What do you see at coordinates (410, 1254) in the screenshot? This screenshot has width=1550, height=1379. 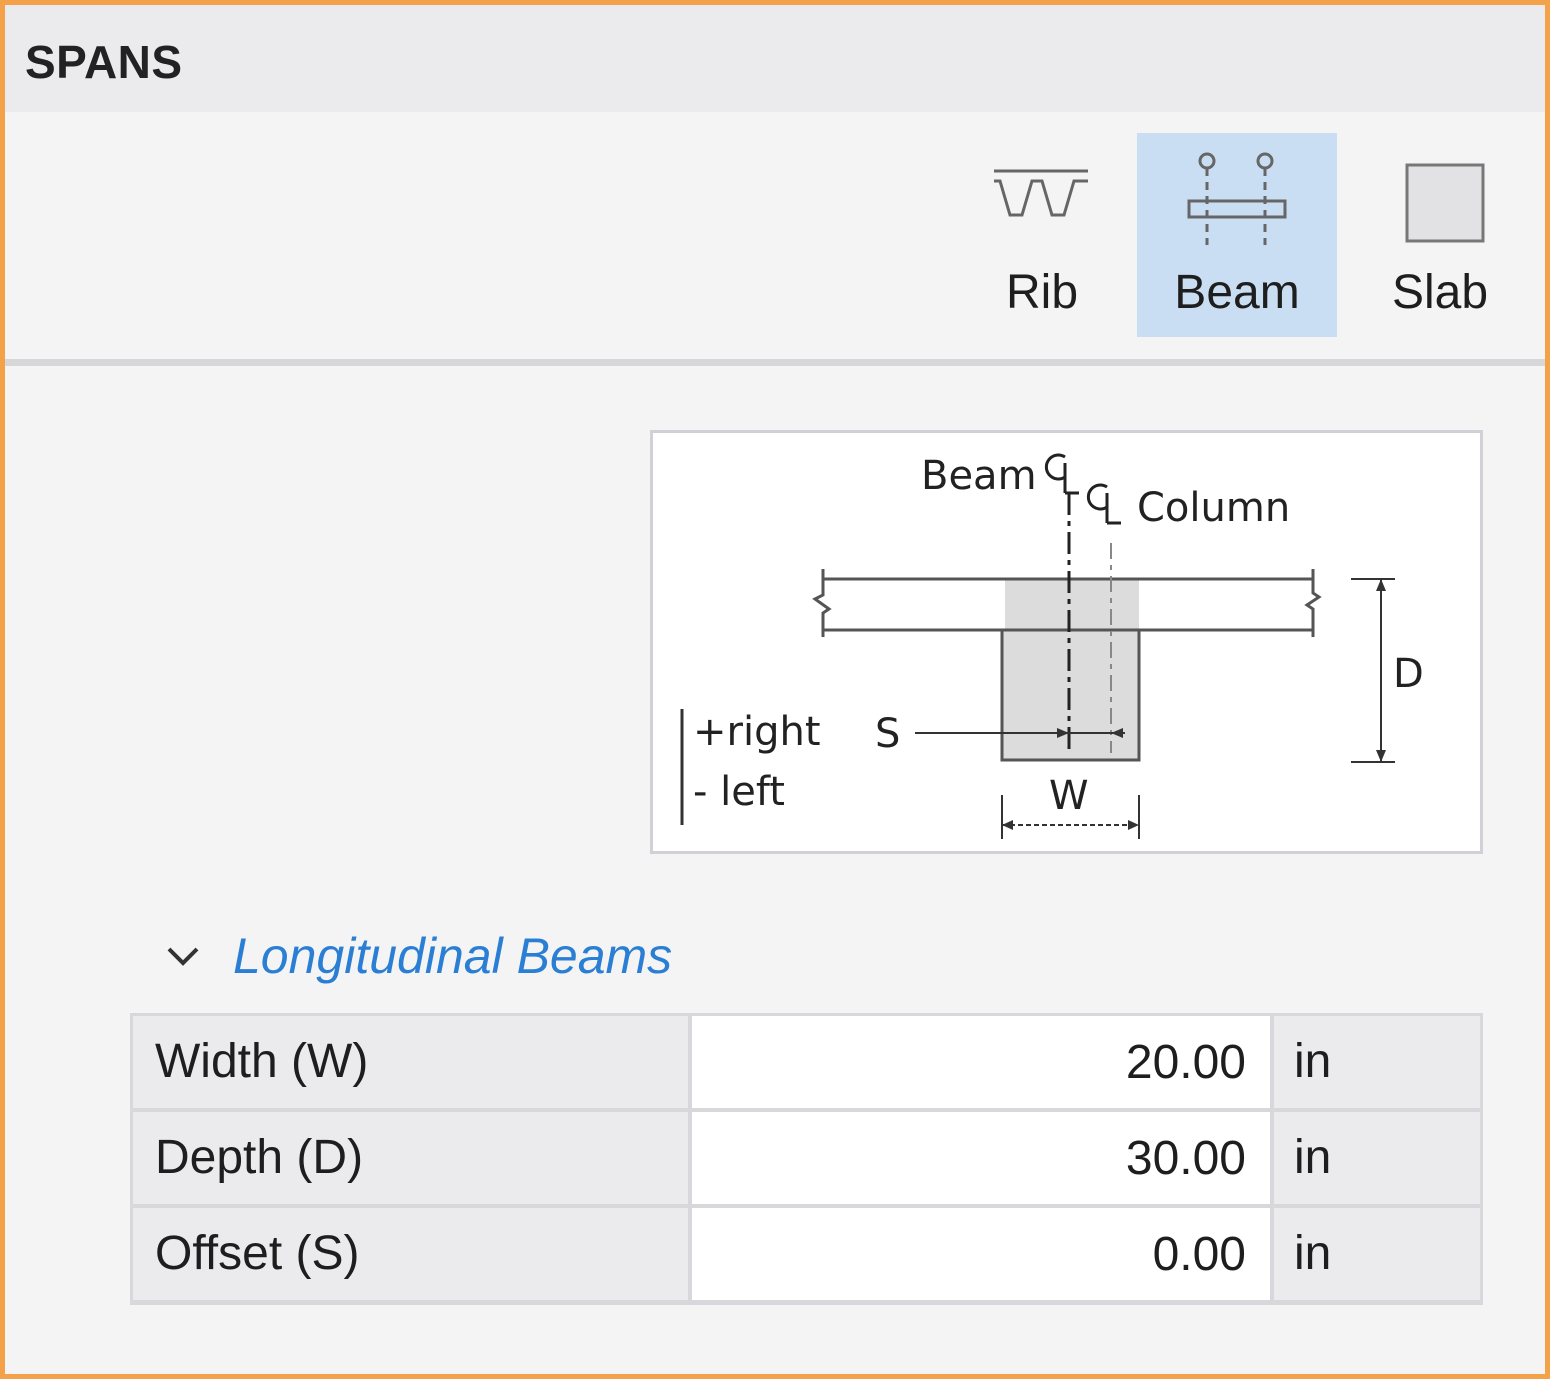 I see `property-label: Offset (S)` at bounding box center [410, 1254].